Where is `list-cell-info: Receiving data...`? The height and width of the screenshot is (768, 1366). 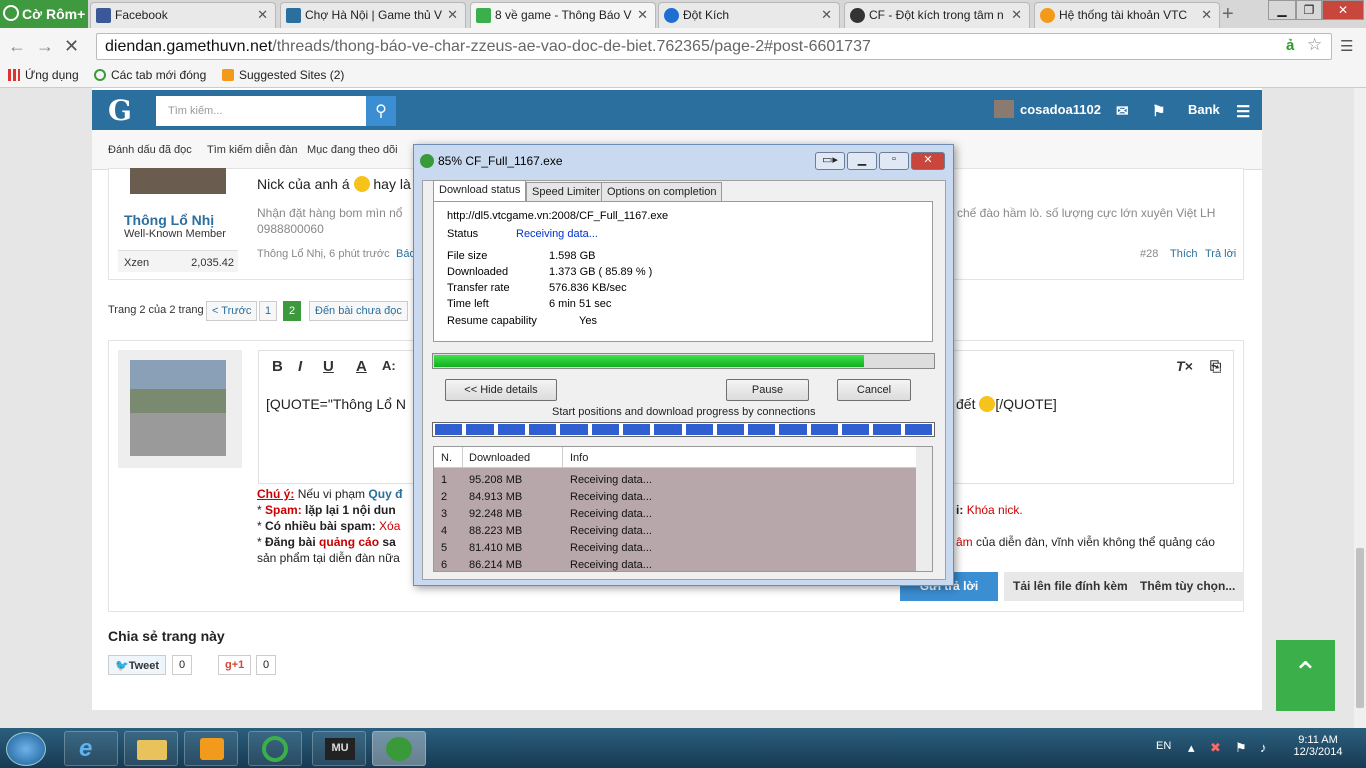 list-cell-info: Receiving data... is located at coordinates (611, 514).